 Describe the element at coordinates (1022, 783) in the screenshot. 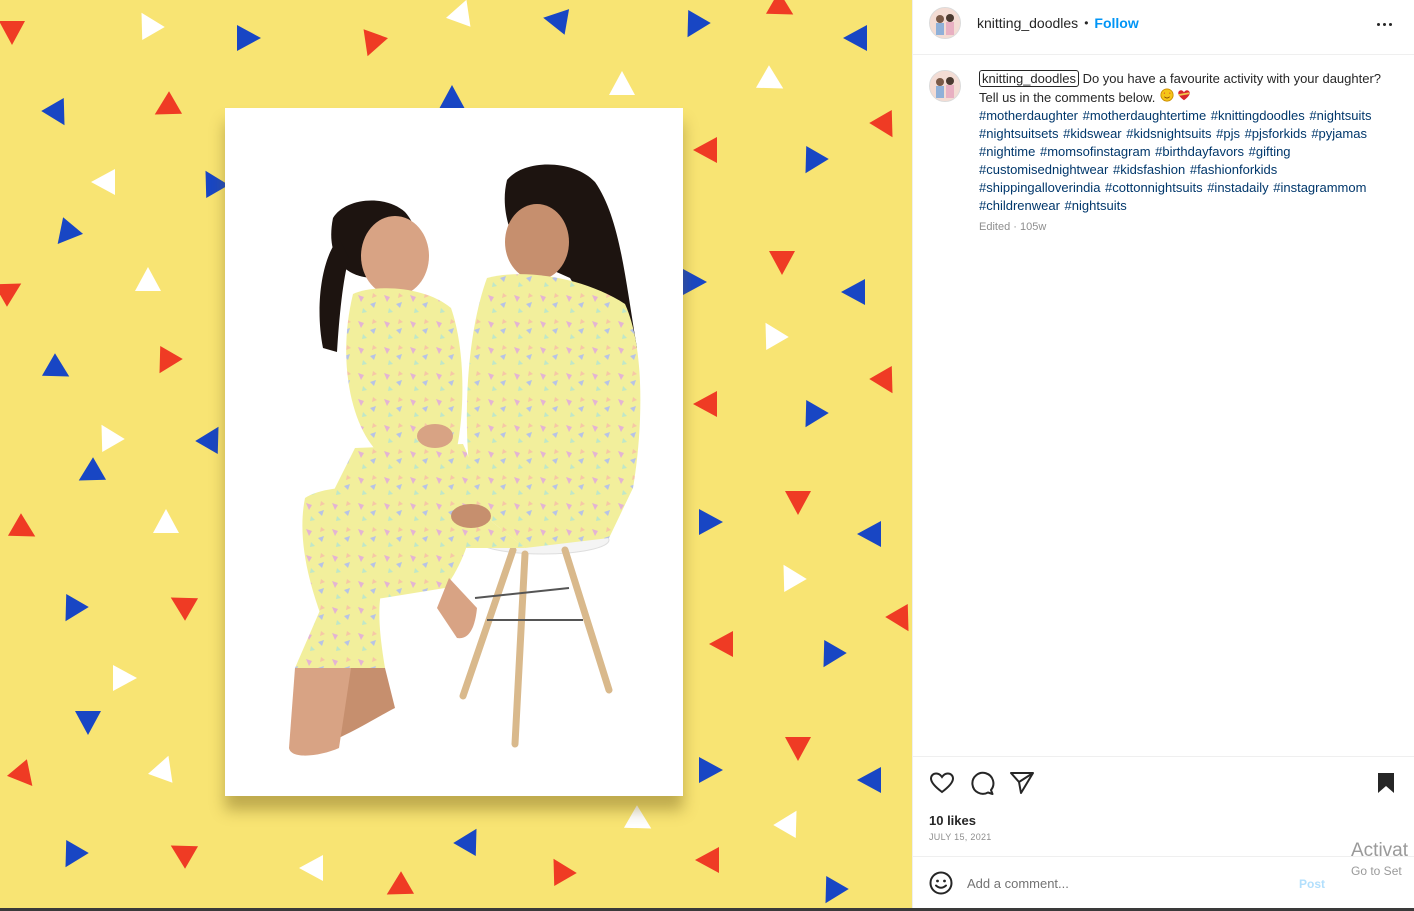

I see `send-icon` at that location.